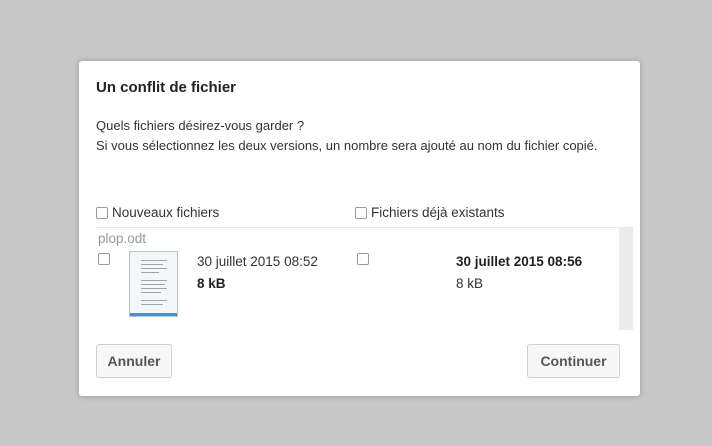 This screenshot has width=712, height=446. Describe the element at coordinates (104, 259) in the screenshot. I see `keep-new-file-checkbox` at that location.